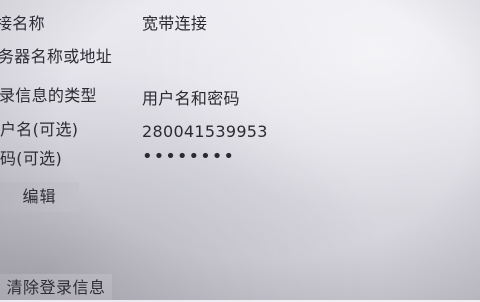  I want to click on connection-name-label: 接名称, so click(22, 23).